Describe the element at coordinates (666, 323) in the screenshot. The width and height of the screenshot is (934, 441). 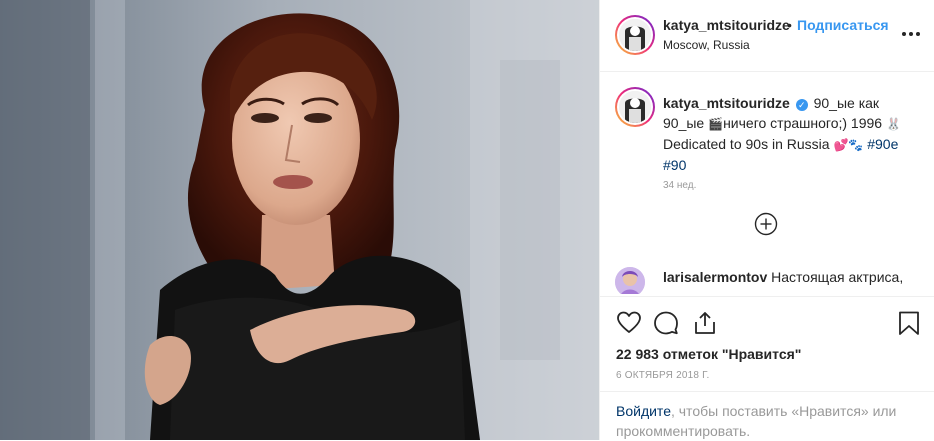
I see `comment-icon` at that location.